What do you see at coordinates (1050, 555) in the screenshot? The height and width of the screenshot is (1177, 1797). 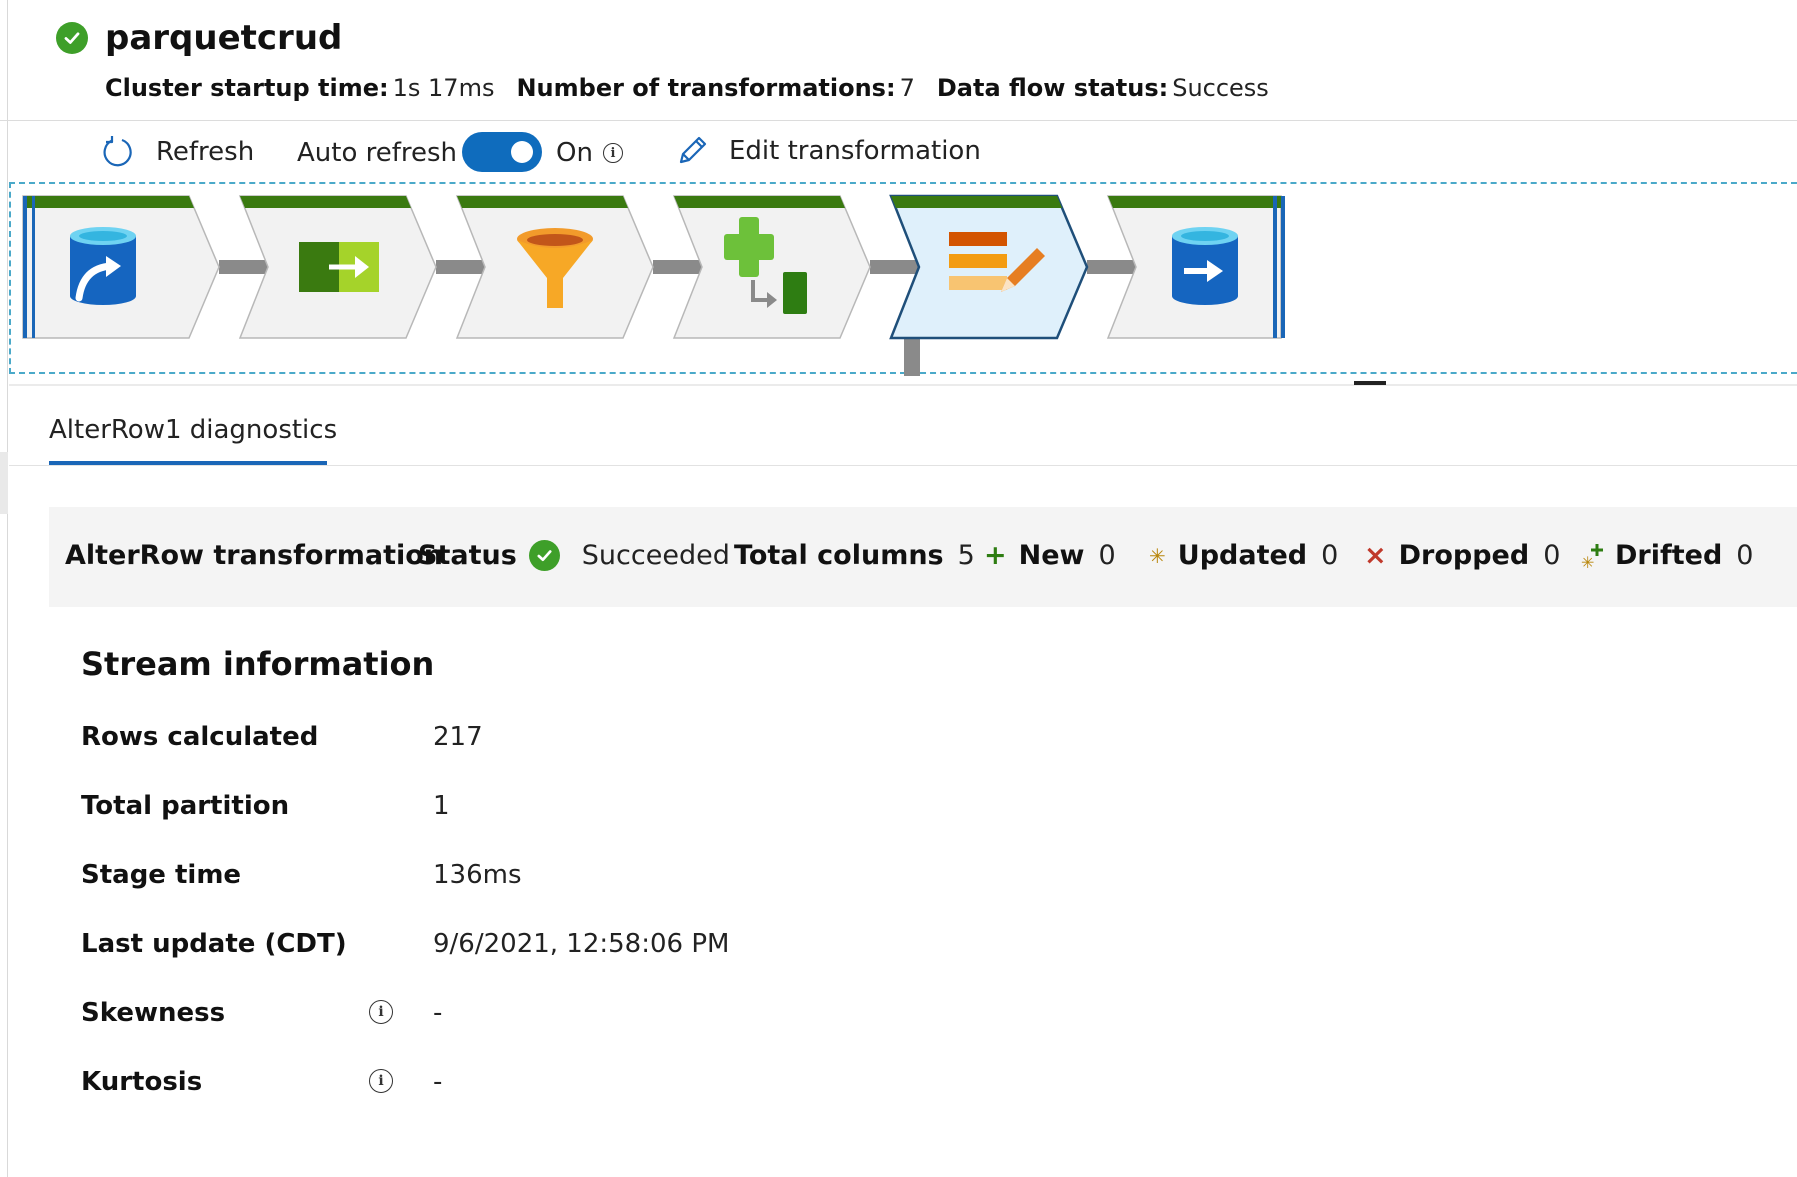 I see `new-columns: + New 0` at bounding box center [1050, 555].